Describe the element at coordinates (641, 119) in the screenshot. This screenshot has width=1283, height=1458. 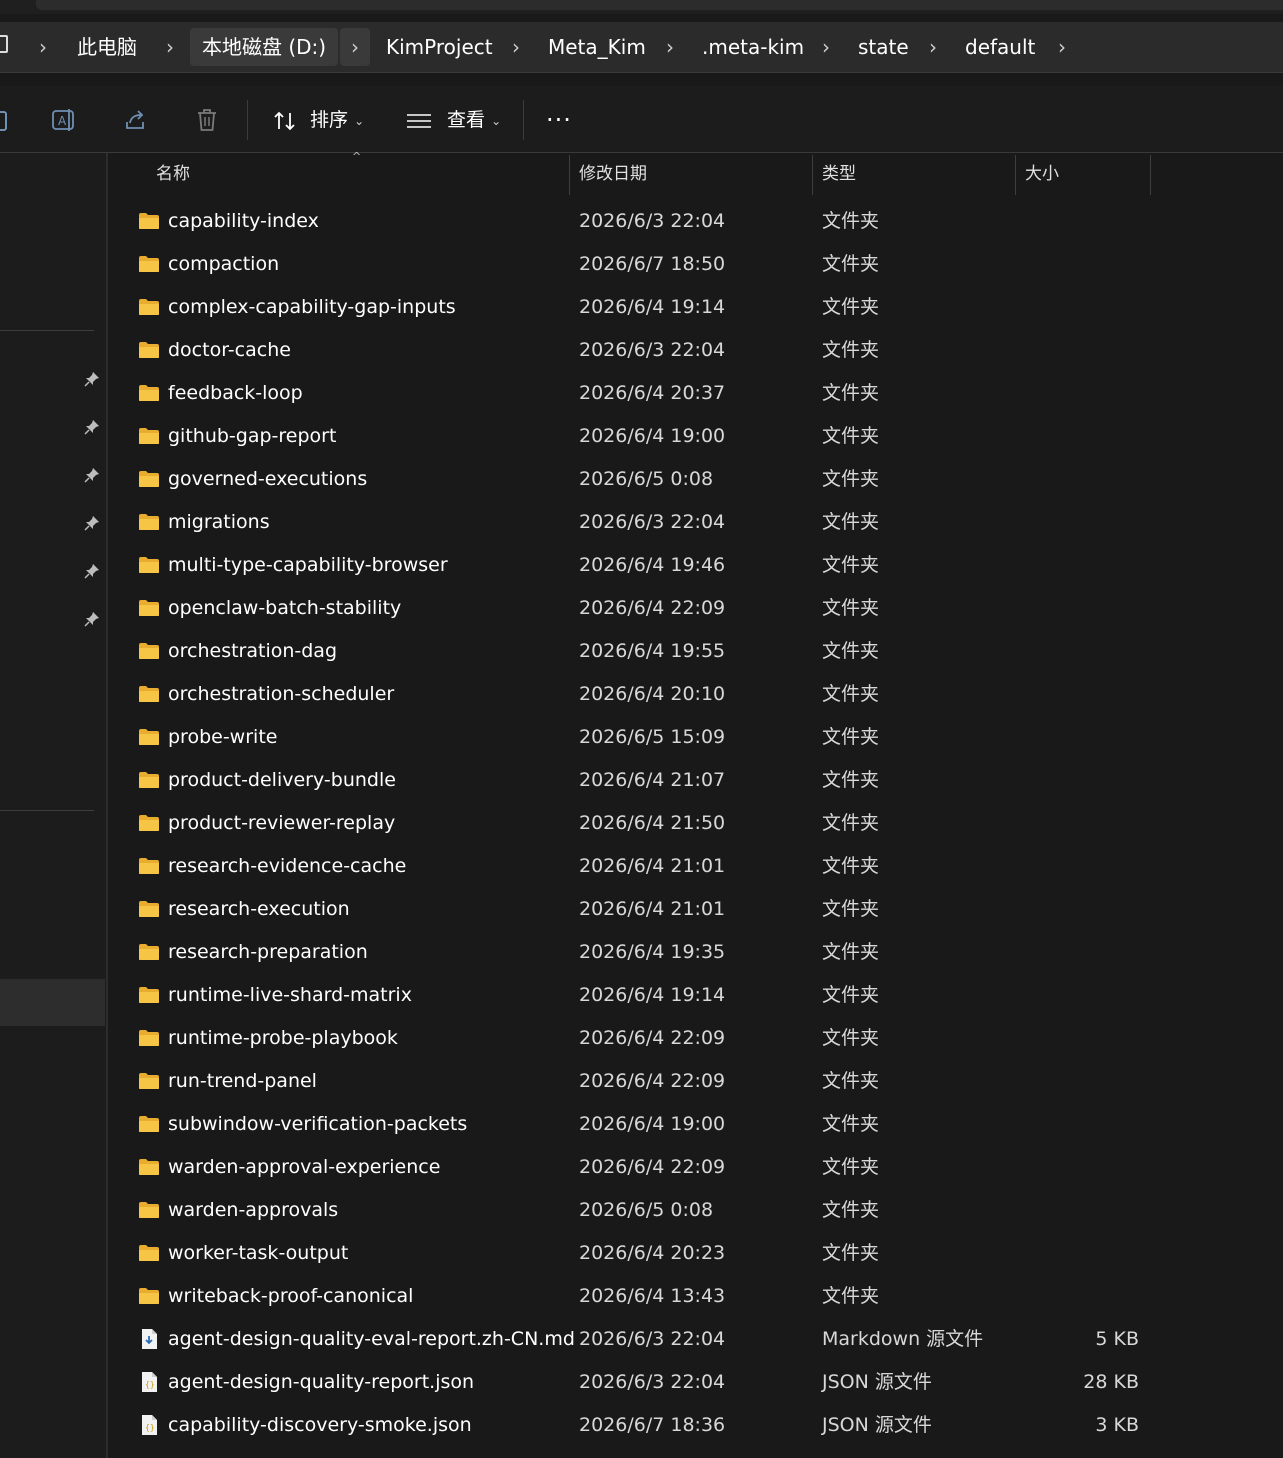
I see `command-bar: A 排序 ⌄ 查看 ⌄ ···` at that location.